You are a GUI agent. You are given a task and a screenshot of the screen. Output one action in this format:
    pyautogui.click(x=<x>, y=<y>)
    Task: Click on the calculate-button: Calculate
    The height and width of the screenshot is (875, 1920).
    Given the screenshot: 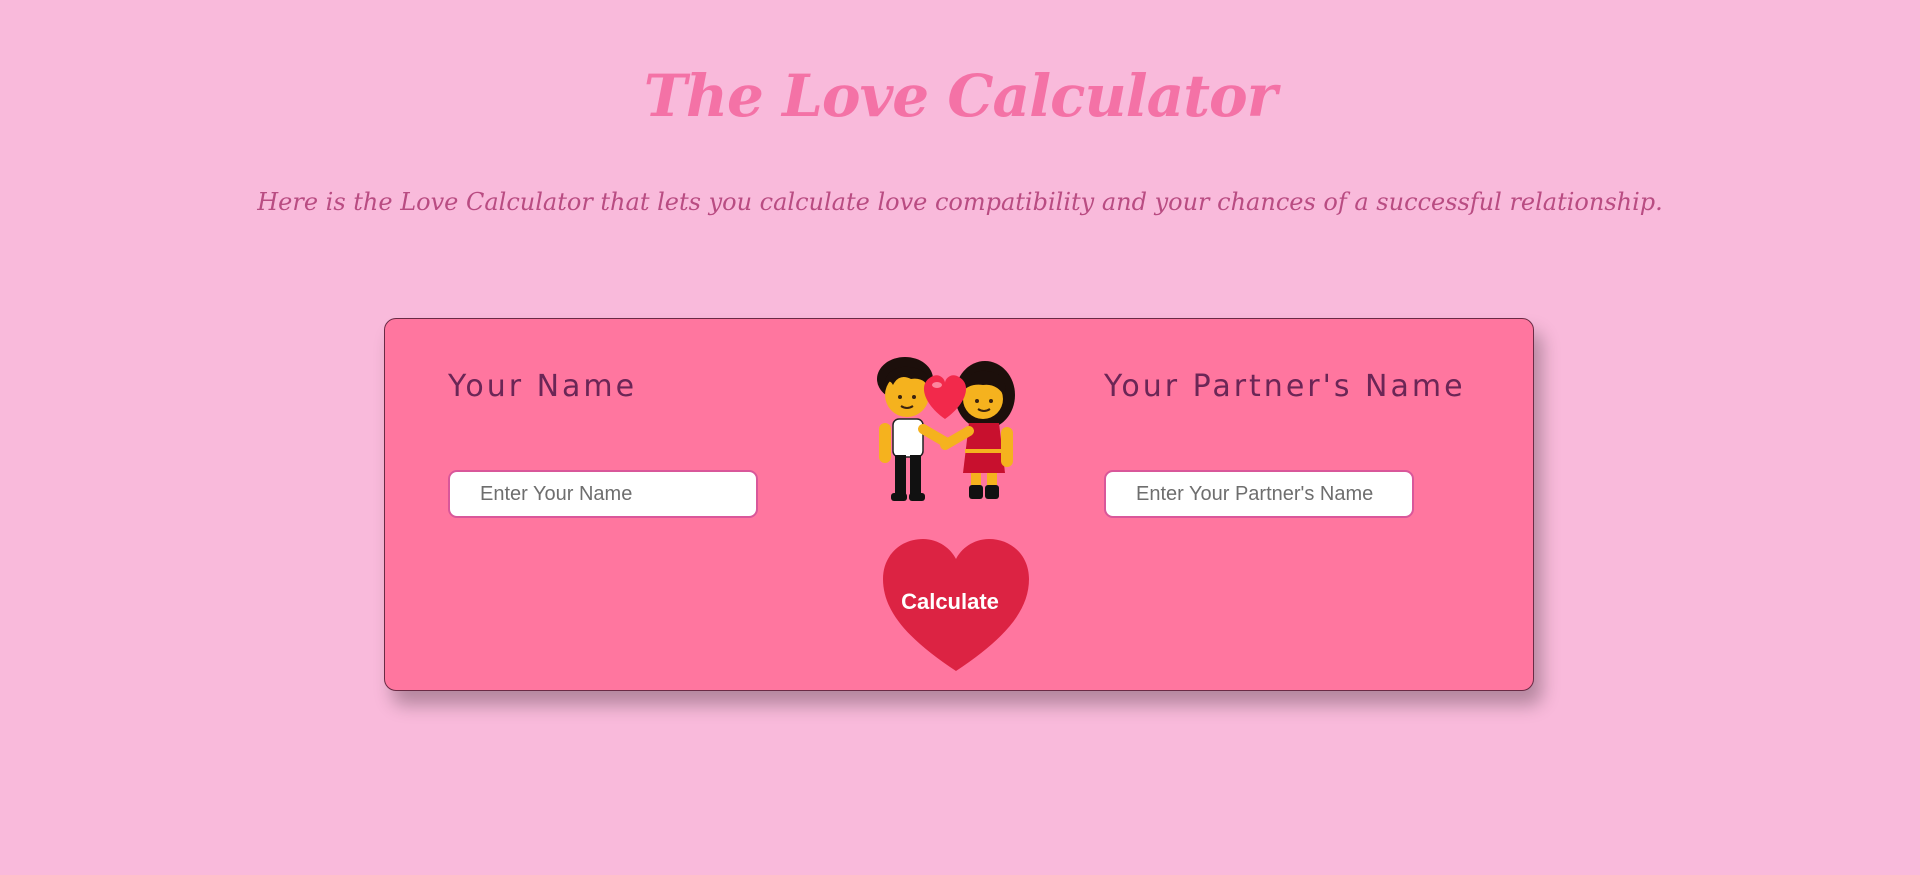 What is the action you would take?
    pyautogui.click(x=956, y=606)
    